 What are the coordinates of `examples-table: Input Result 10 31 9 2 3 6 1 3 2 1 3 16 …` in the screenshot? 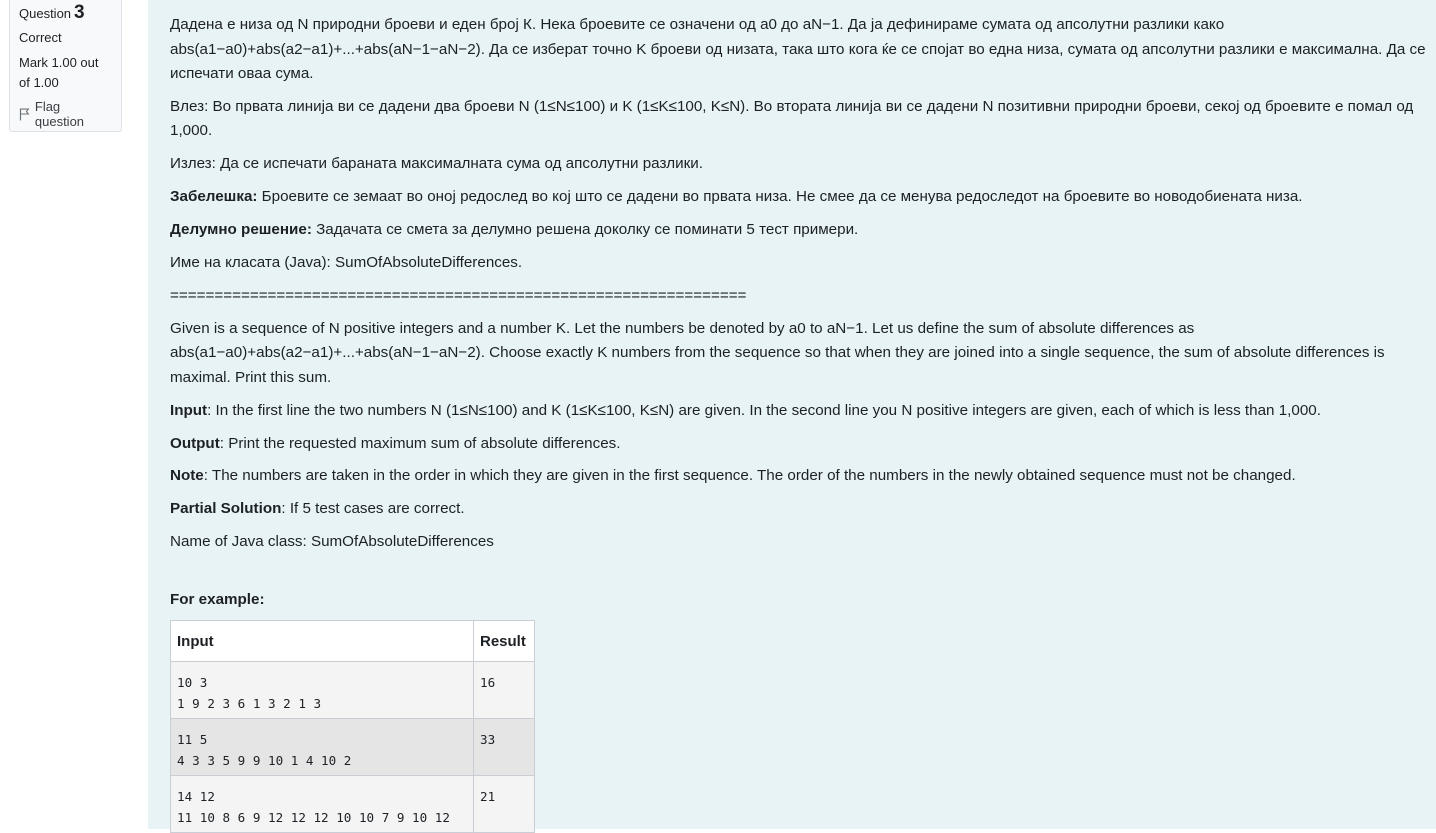 It's located at (352, 726).